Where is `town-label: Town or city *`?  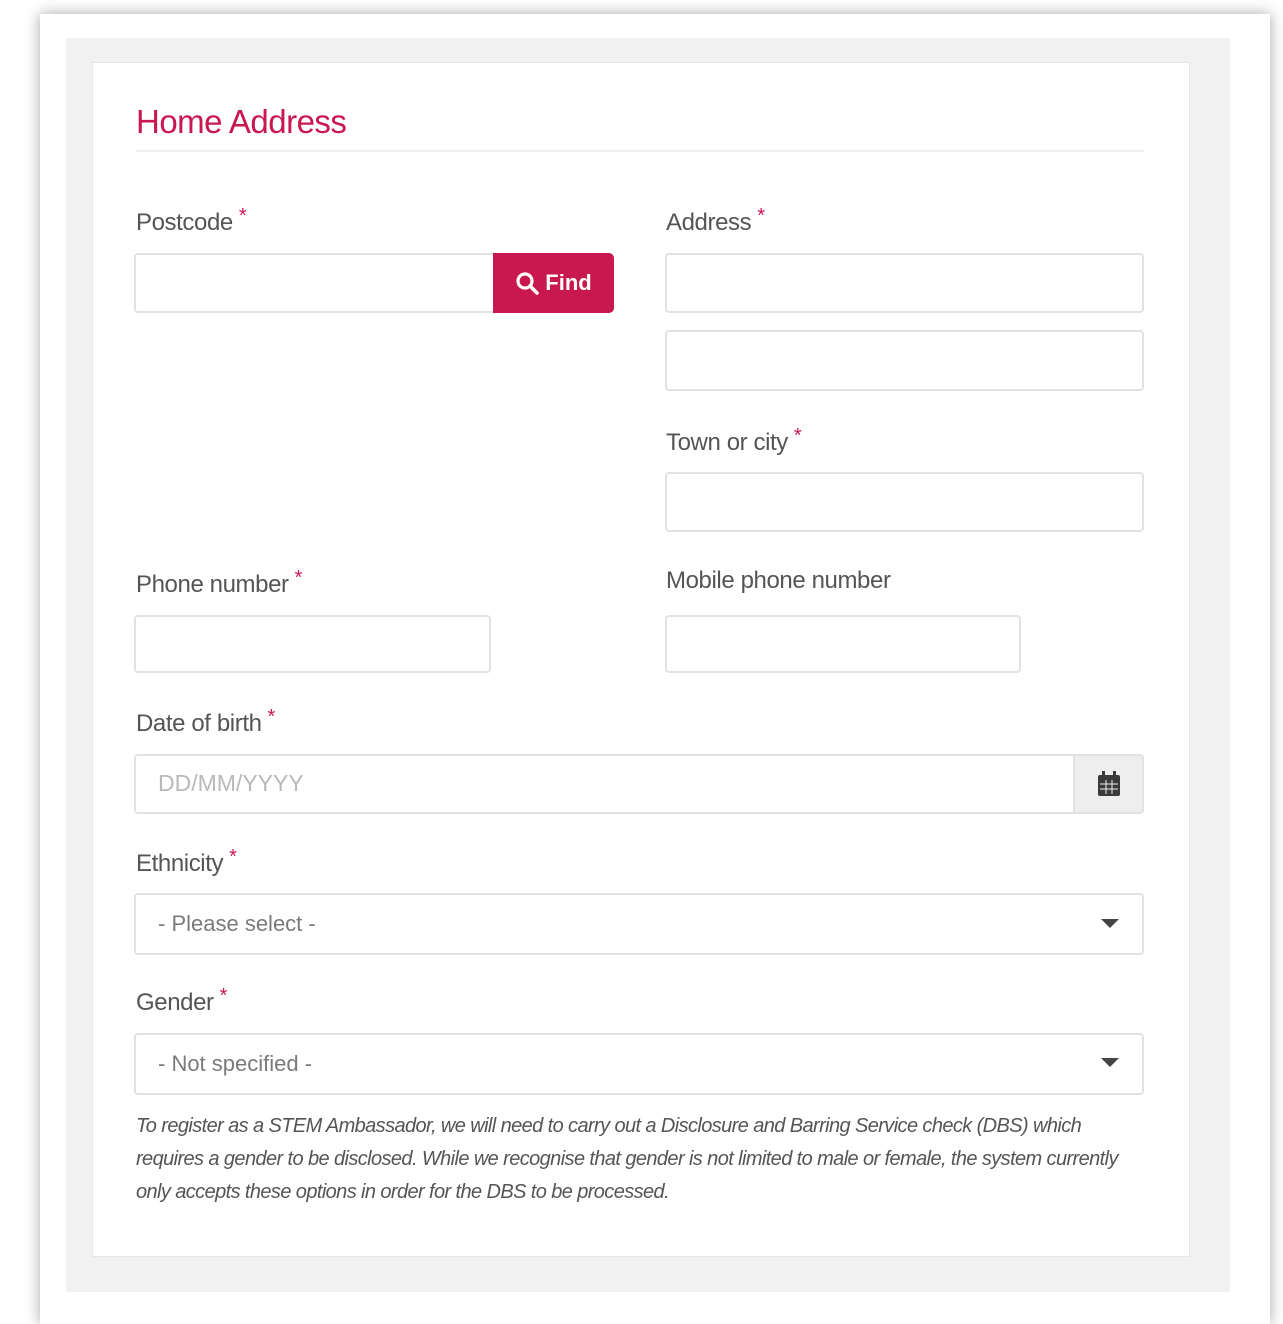 town-label: Town or city * is located at coordinates (734, 441).